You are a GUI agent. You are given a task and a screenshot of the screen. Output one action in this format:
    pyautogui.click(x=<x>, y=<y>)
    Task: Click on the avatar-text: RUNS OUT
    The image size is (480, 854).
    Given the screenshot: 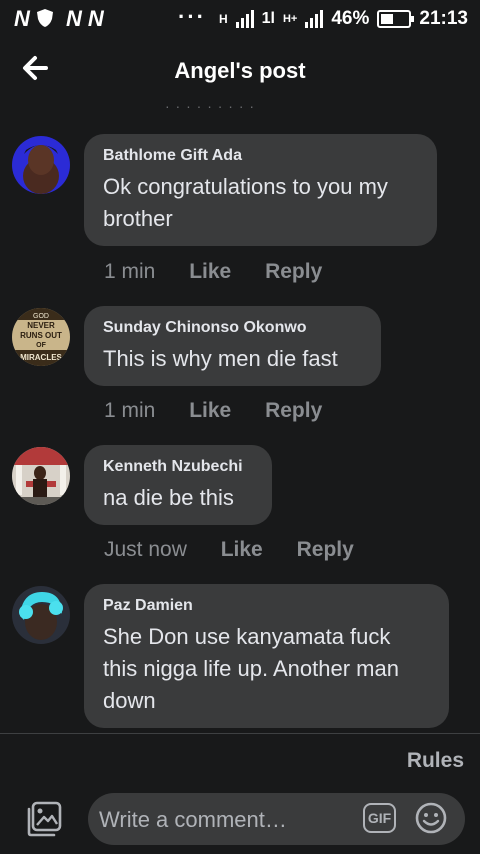 What is the action you would take?
    pyautogui.click(x=41, y=335)
    